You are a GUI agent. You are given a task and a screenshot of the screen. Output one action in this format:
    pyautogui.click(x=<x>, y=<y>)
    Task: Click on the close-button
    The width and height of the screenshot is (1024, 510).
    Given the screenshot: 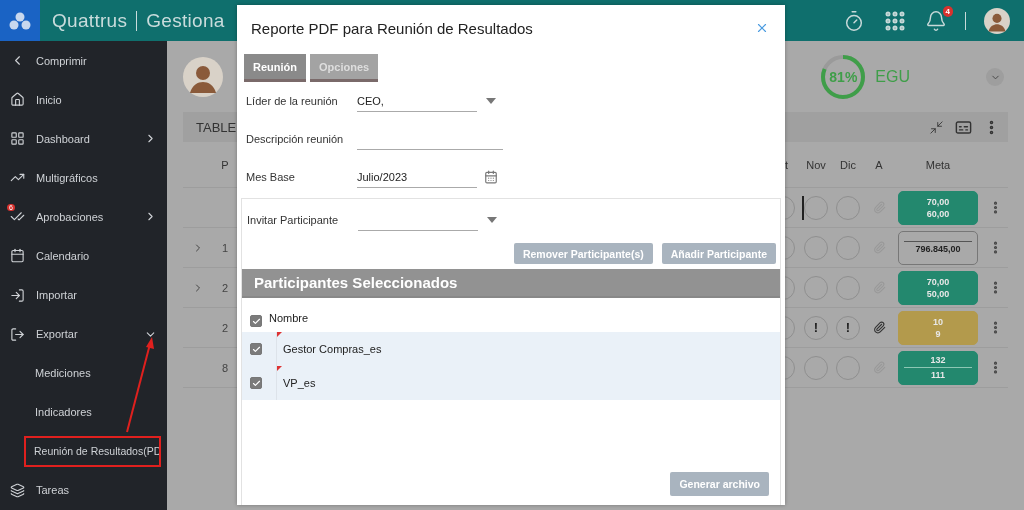 What is the action you would take?
    pyautogui.click(x=762, y=28)
    